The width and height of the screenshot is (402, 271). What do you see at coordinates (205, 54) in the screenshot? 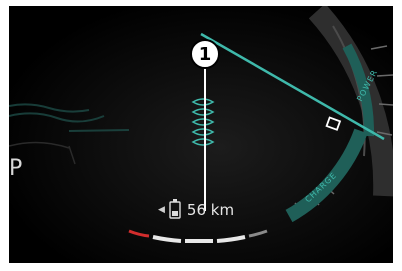
I see `callout-badge: 1` at bounding box center [205, 54].